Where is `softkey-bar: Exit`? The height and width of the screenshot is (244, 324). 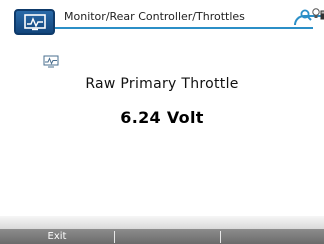
softkey-bar: Exit is located at coordinates (162, 236).